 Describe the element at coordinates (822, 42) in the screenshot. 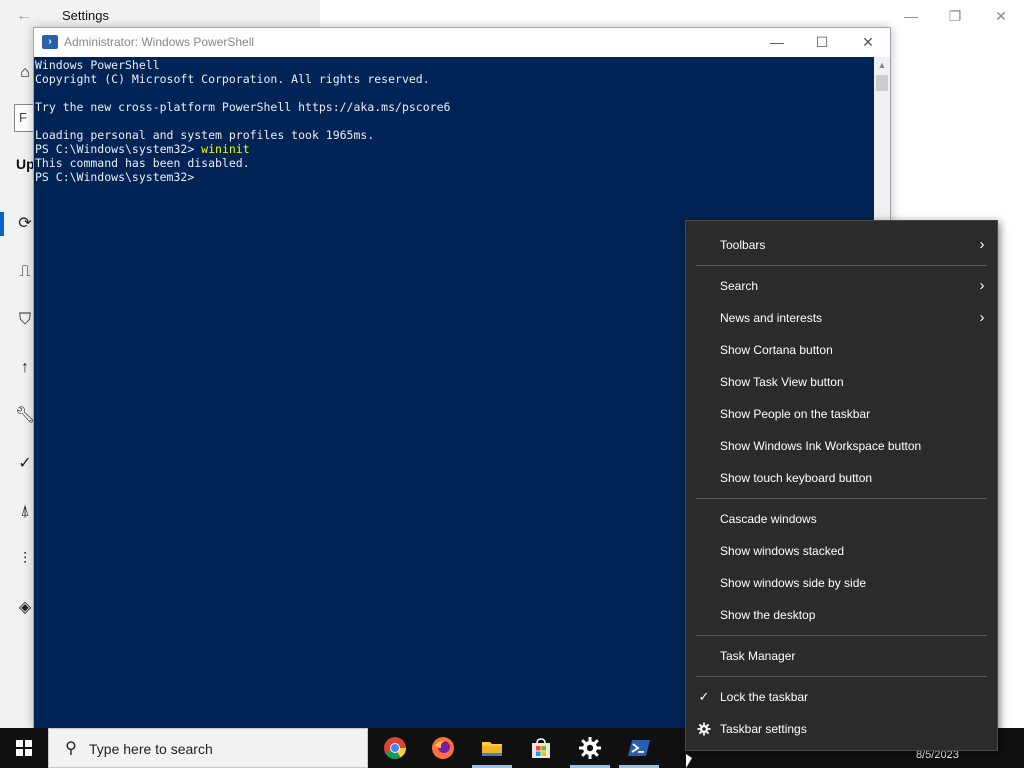

I see `maximize-icon: ☐` at that location.